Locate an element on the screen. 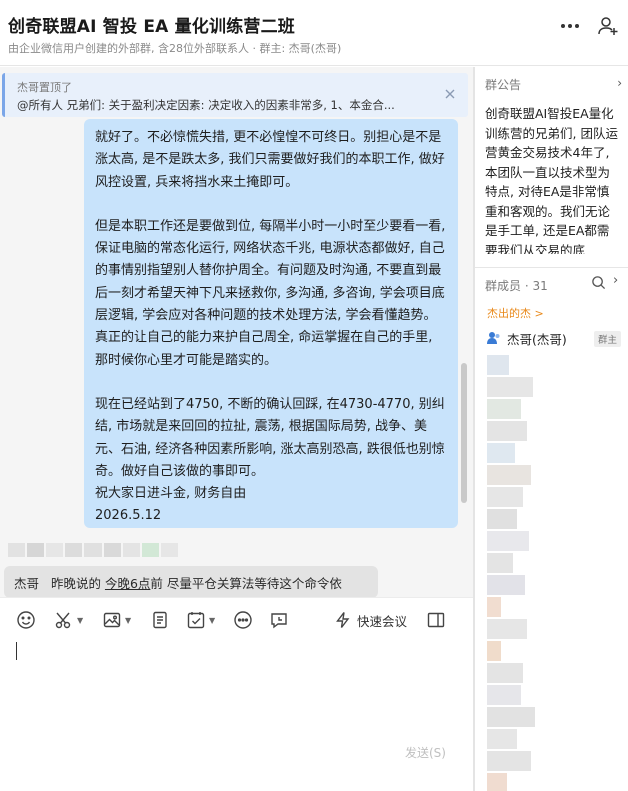 The image size is (628, 791). blurred-member-list is located at coordinates (512, 573).